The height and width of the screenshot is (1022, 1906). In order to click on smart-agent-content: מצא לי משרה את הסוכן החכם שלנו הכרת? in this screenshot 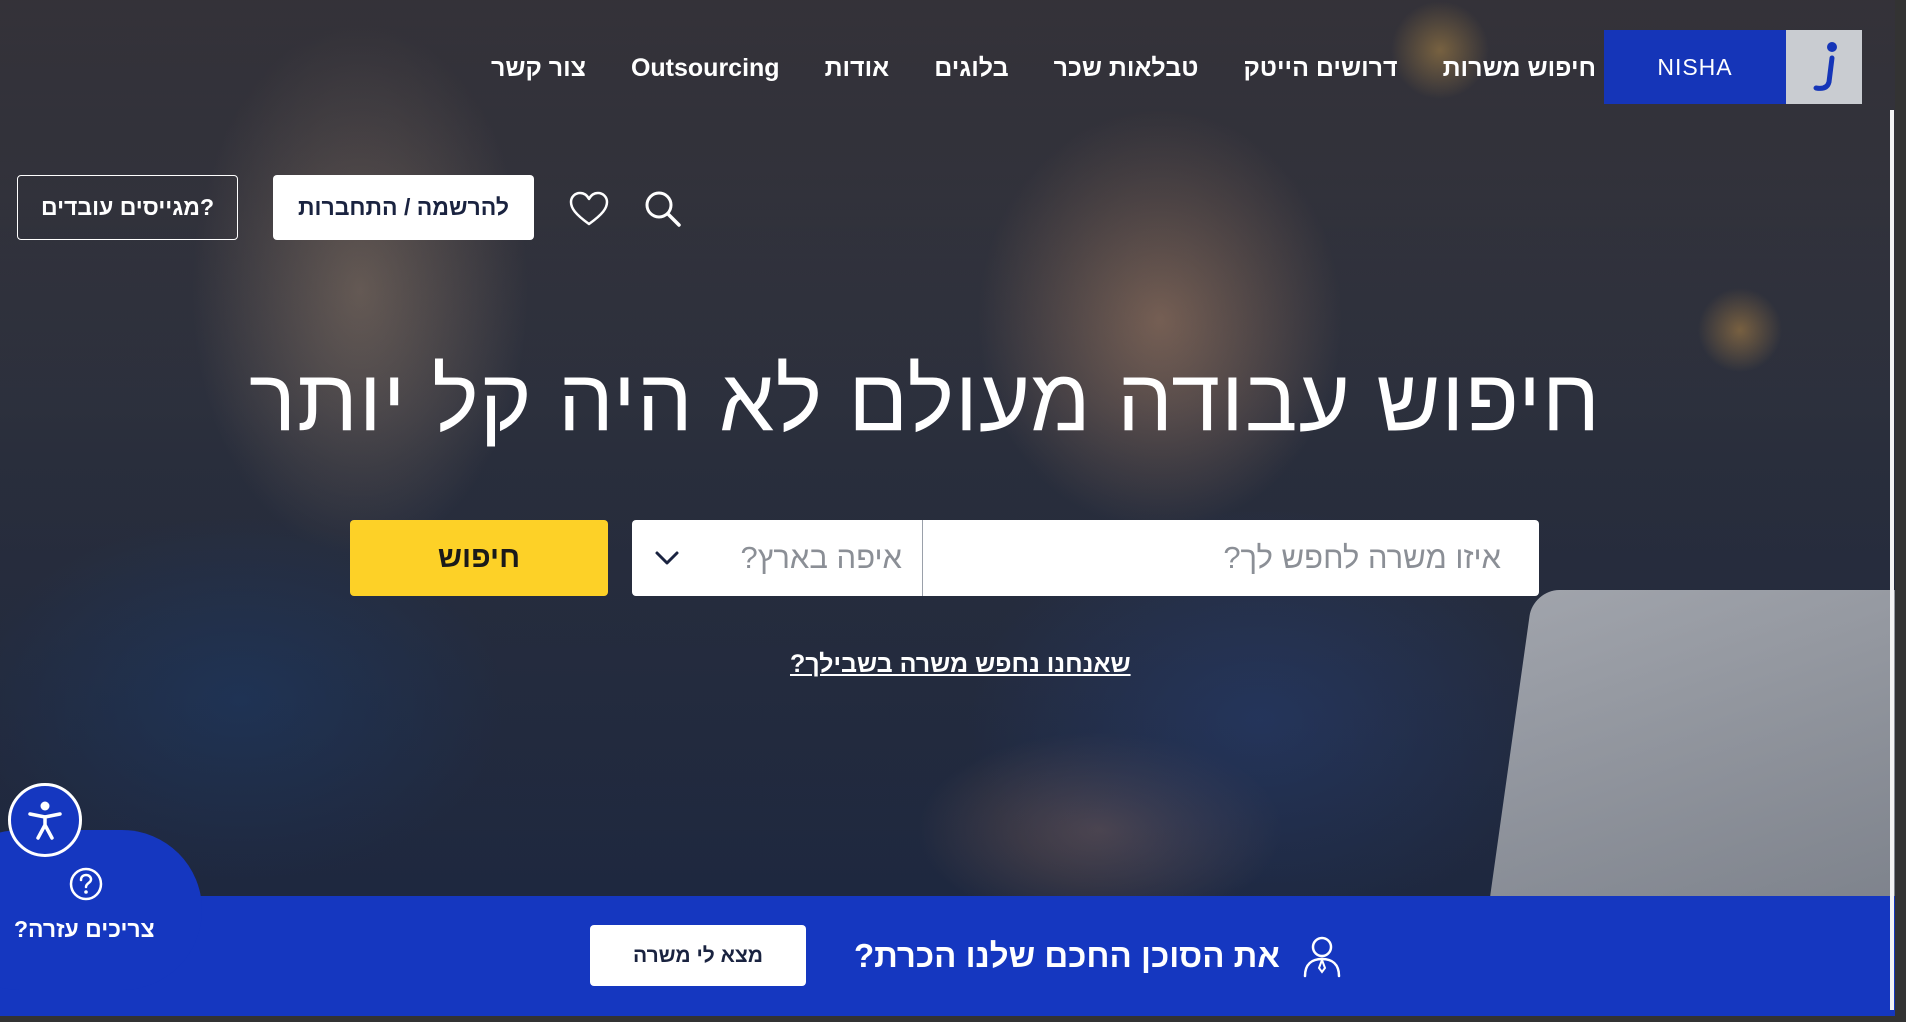, I will do `click(966, 955)`.